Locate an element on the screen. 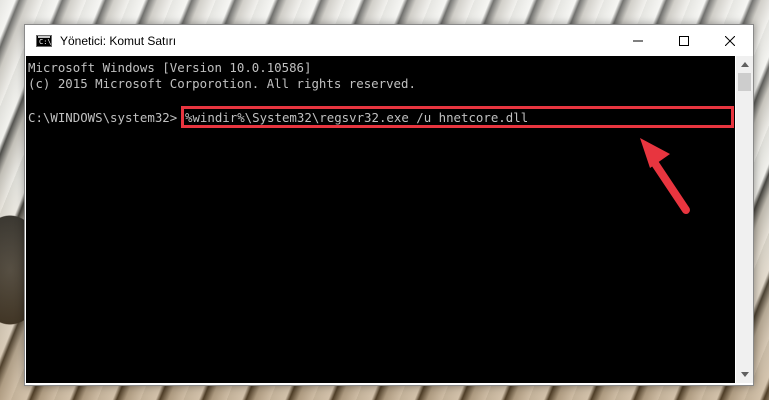 This screenshot has height=400, width=769. close-icon is located at coordinates (730, 40).